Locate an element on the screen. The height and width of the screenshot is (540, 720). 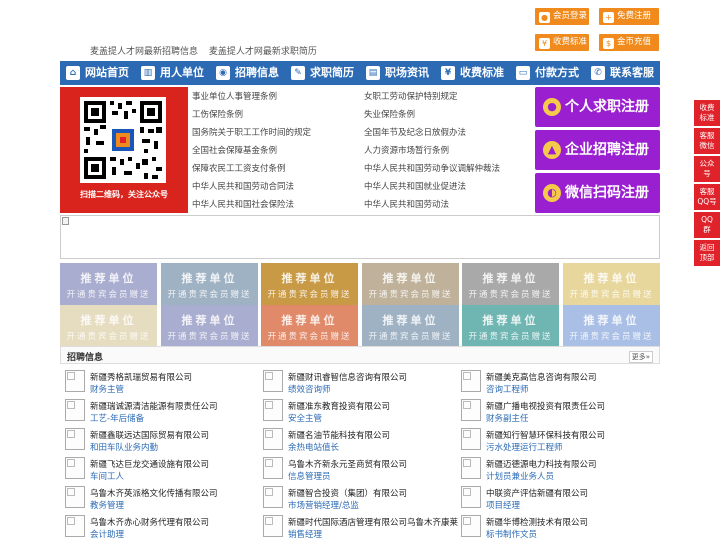
job-position: 计划员兼业务人员 is located at coordinates (520, 476).